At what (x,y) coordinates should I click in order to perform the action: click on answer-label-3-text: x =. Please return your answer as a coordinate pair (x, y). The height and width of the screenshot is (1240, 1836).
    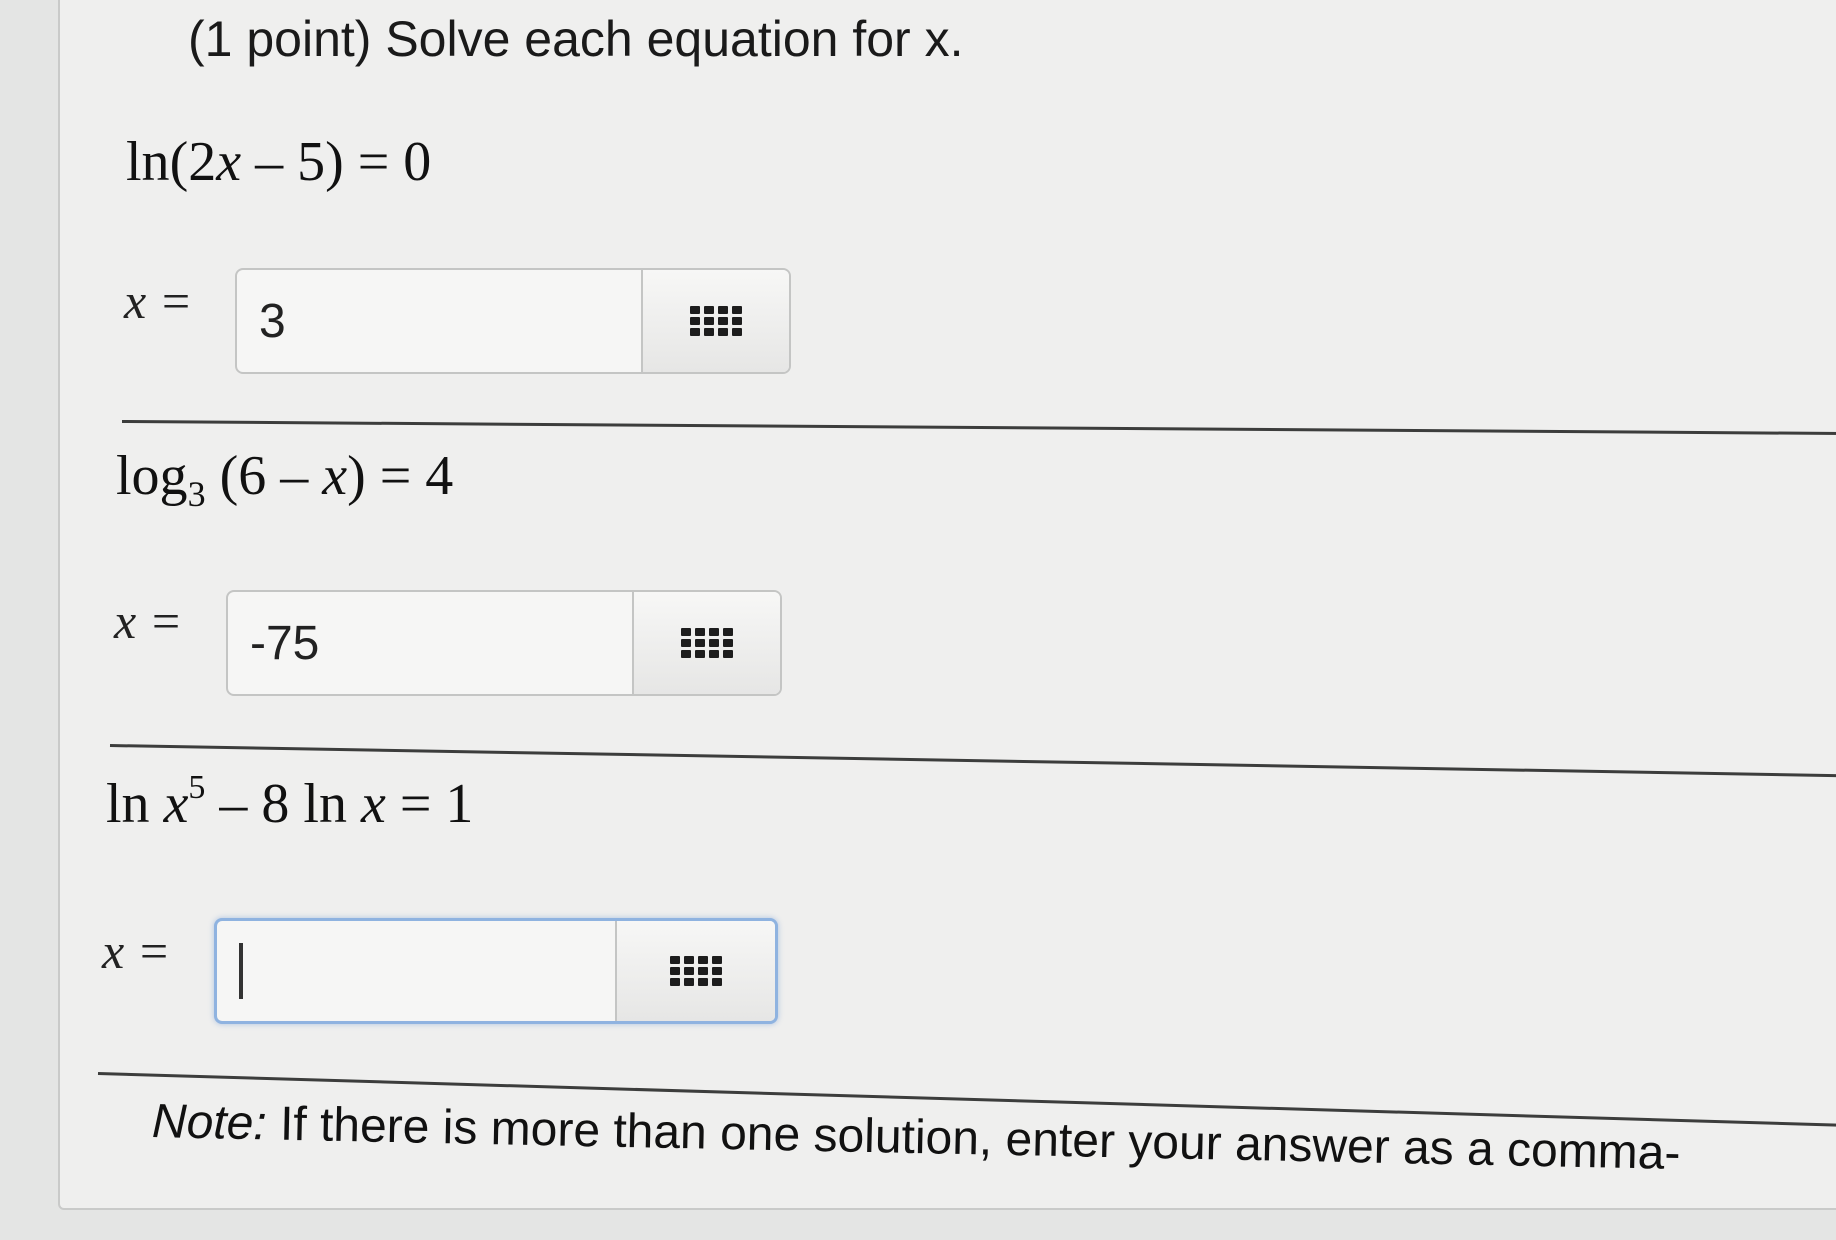
    Looking at the image, I should click on (136, 951).